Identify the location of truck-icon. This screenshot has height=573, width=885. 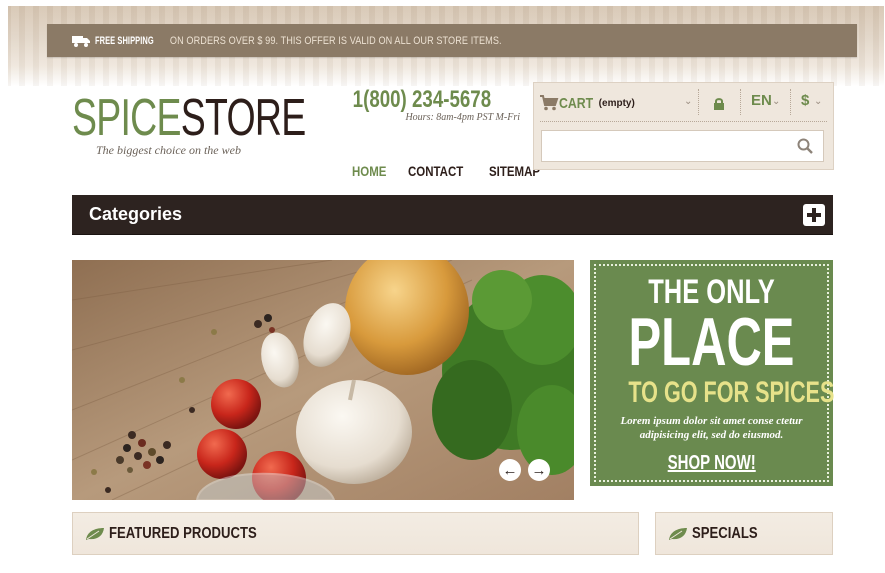
(81, 41).